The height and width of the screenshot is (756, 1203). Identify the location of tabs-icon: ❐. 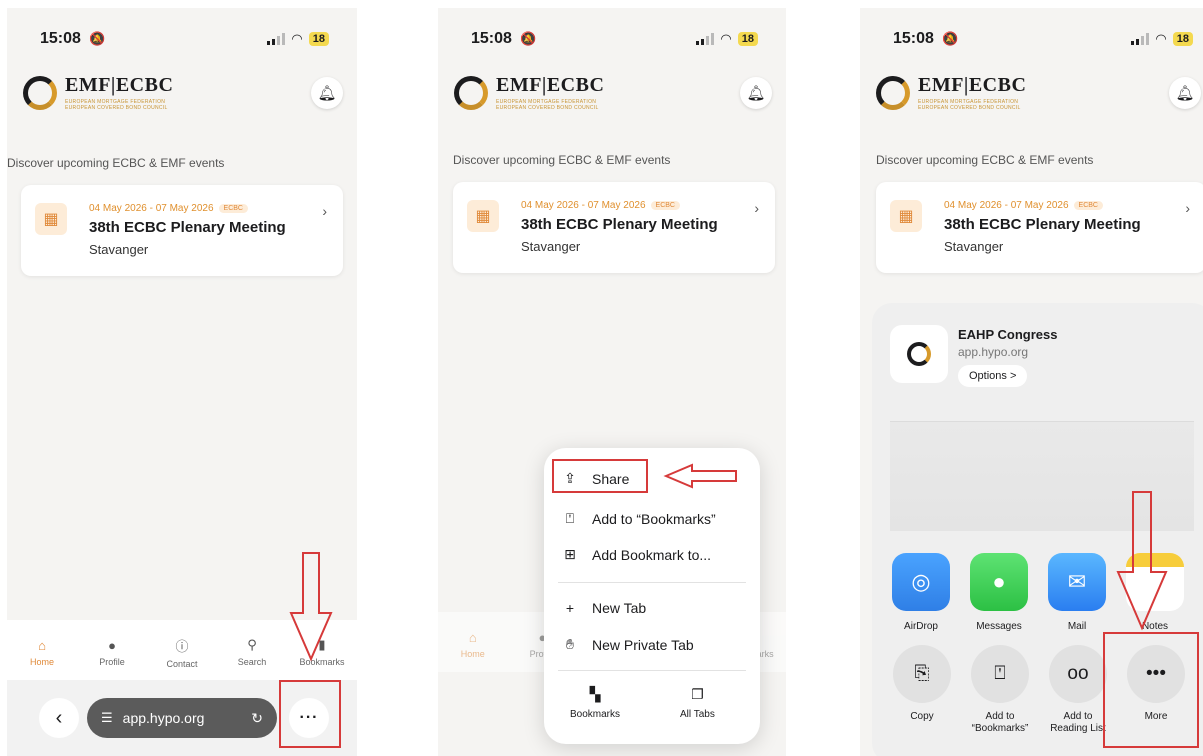
(697, 694).